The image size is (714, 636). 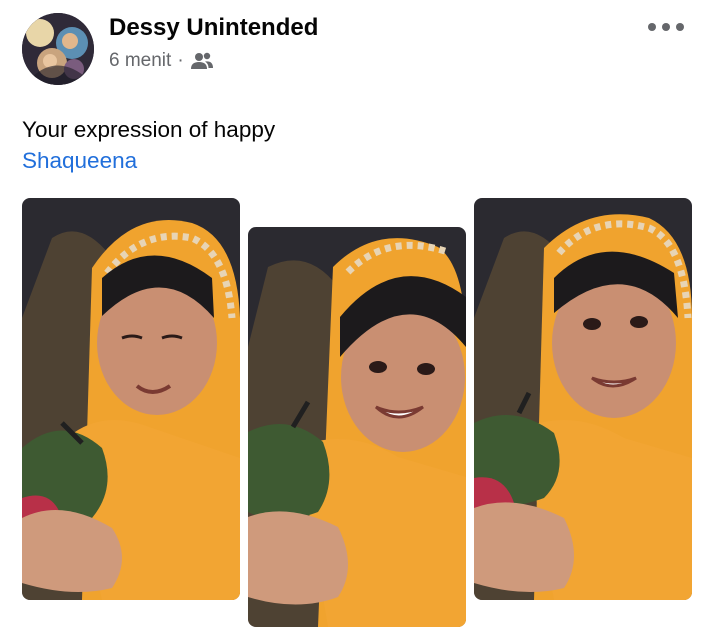 I want to click on author-name: Dessy Unintended, so click(x=213, y=28).